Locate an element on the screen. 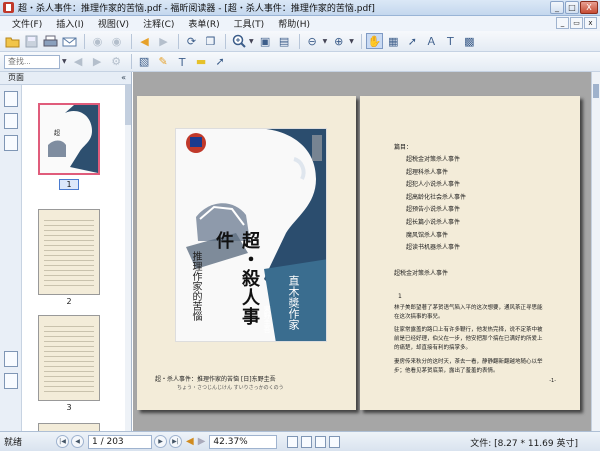  first-page-button: |◀ is located at coordinates (62, 441).